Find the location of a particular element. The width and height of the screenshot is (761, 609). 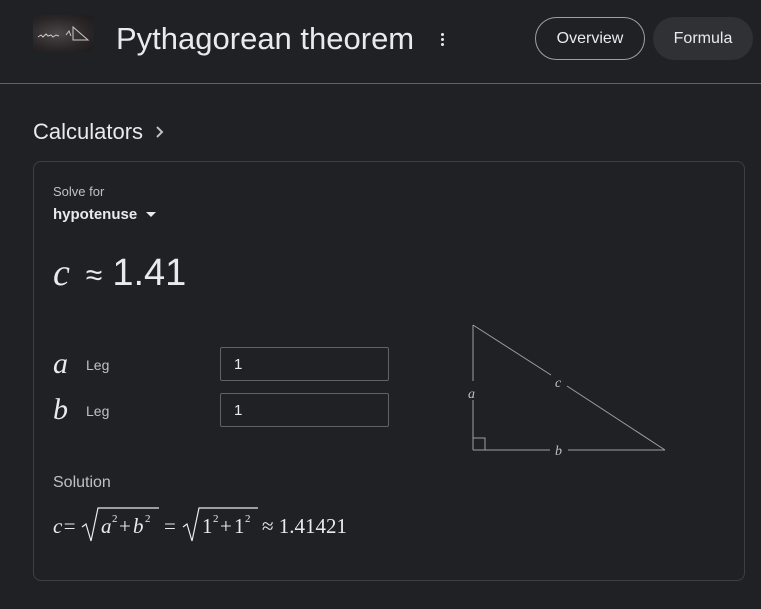

solve-for-value: hypotenuse is located at coordinates (95, 214).